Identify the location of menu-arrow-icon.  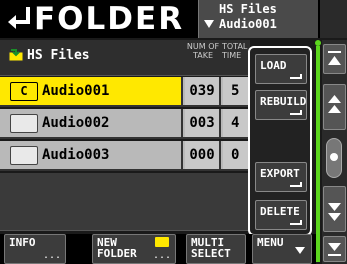
(300, 250).